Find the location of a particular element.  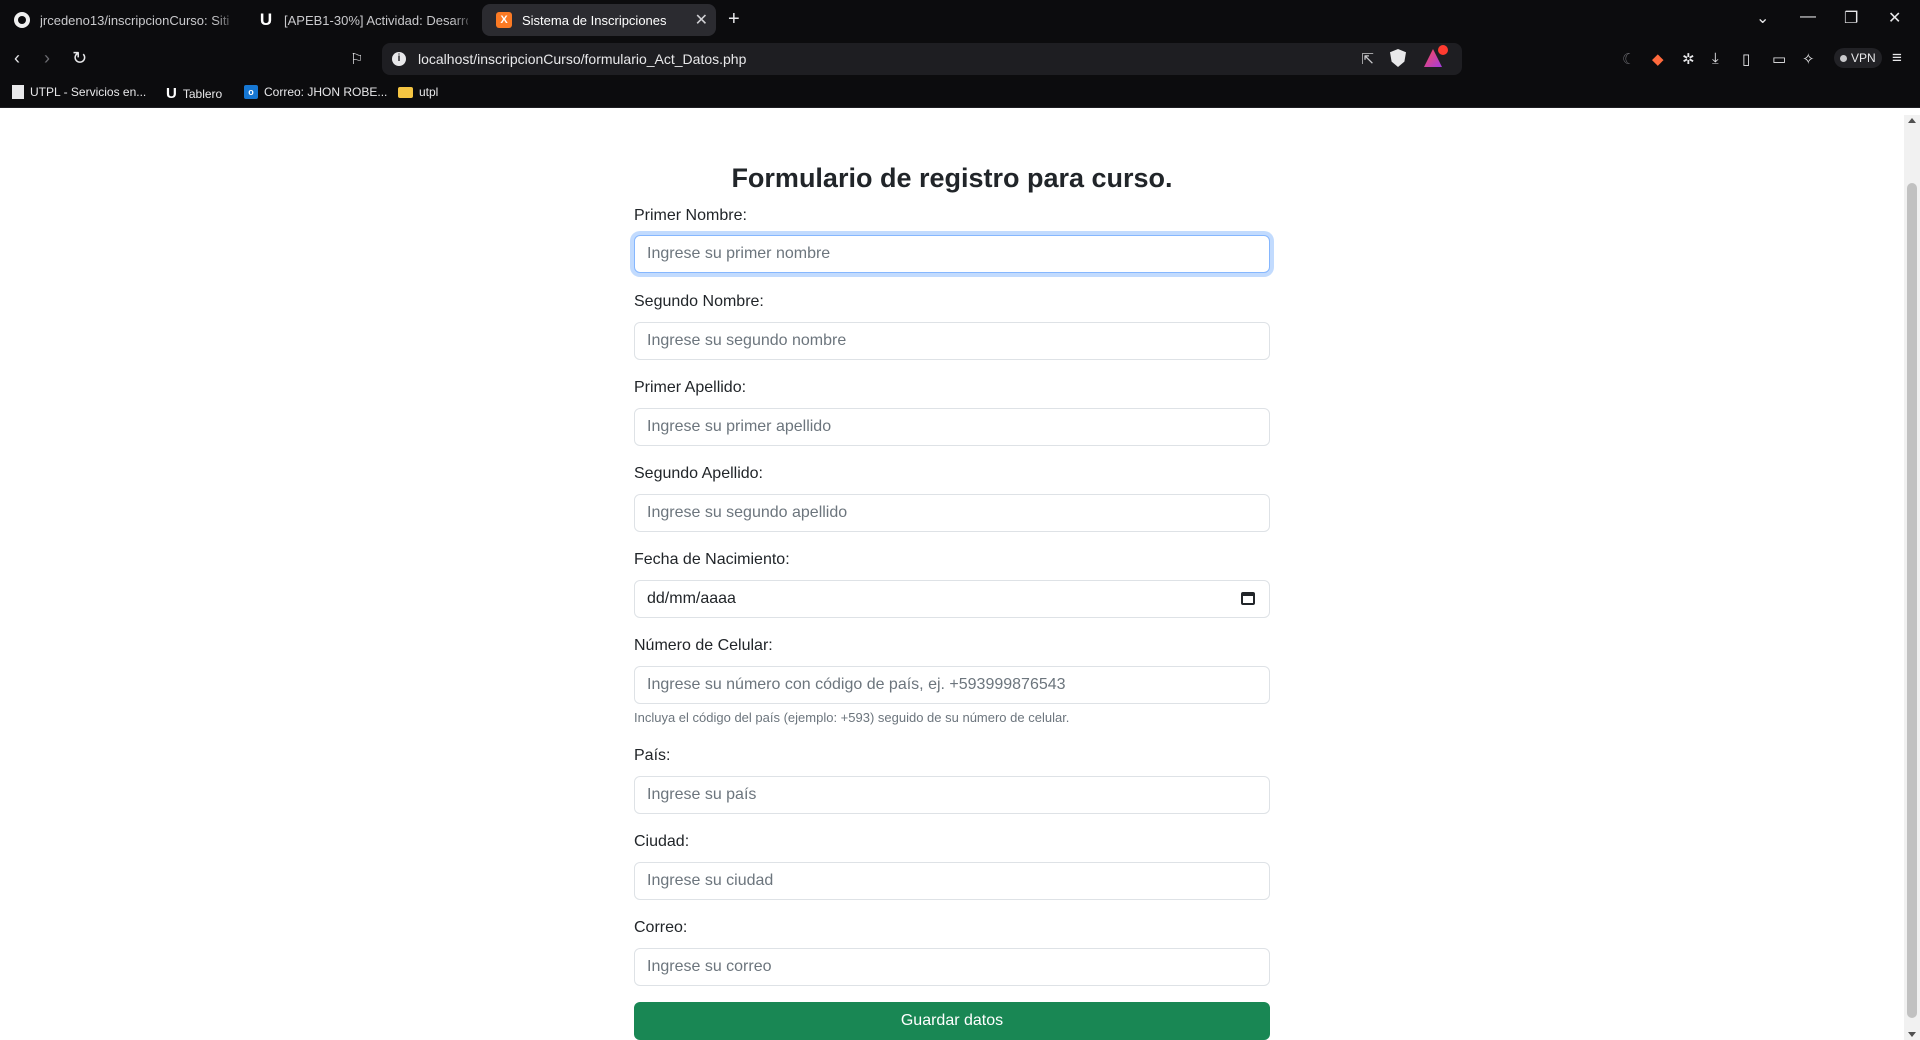

tab-utpl-activity: U [APEB1-30%] Actividad: Desarrolle y is located at coordinates (360, 20).